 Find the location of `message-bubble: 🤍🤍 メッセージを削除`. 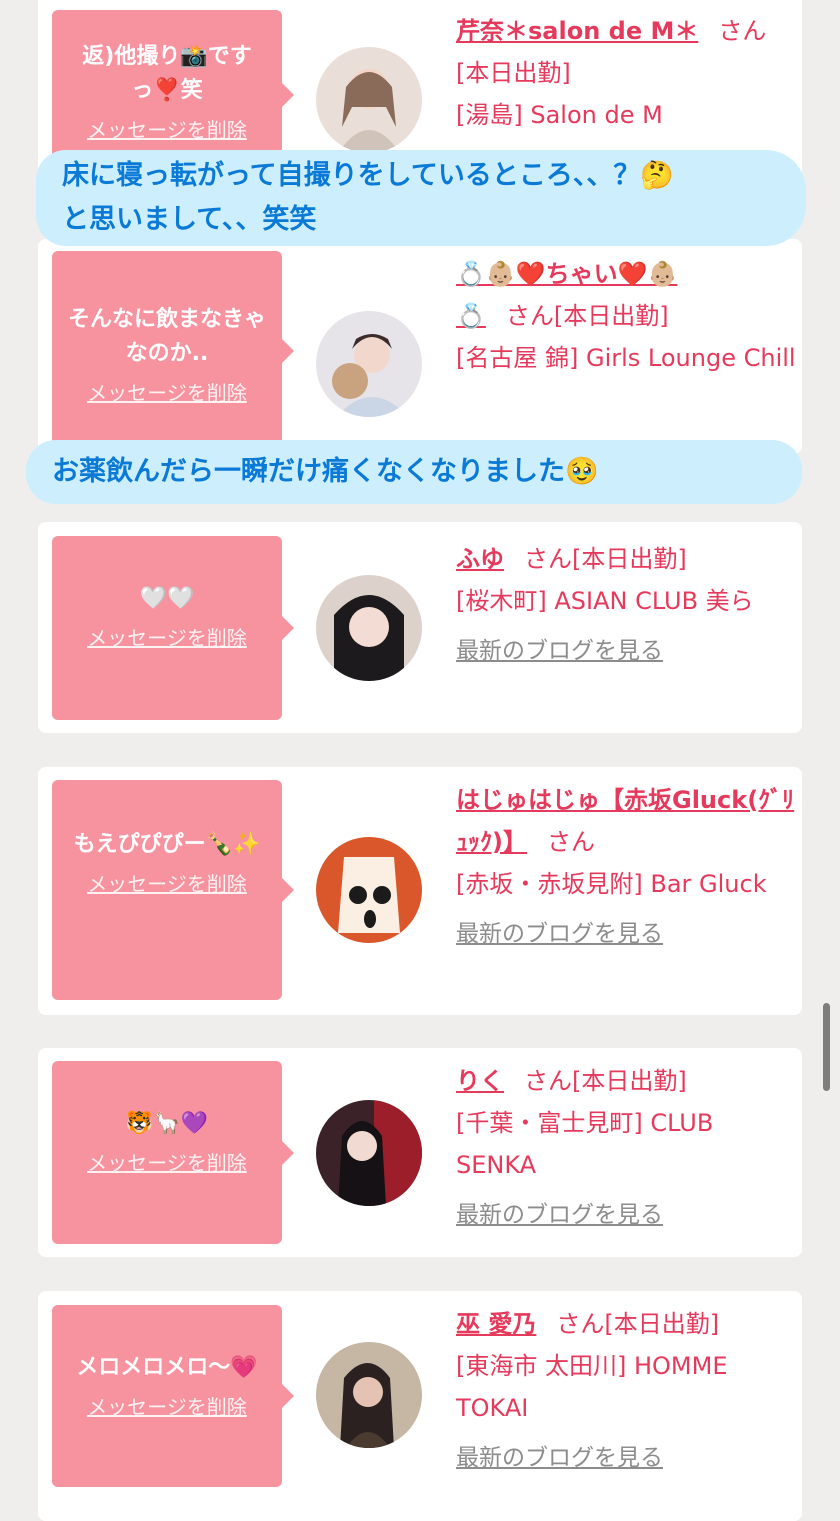

message-bubble: 🤍🤍 メッセージを削除 is located at coordinates (173, 628).